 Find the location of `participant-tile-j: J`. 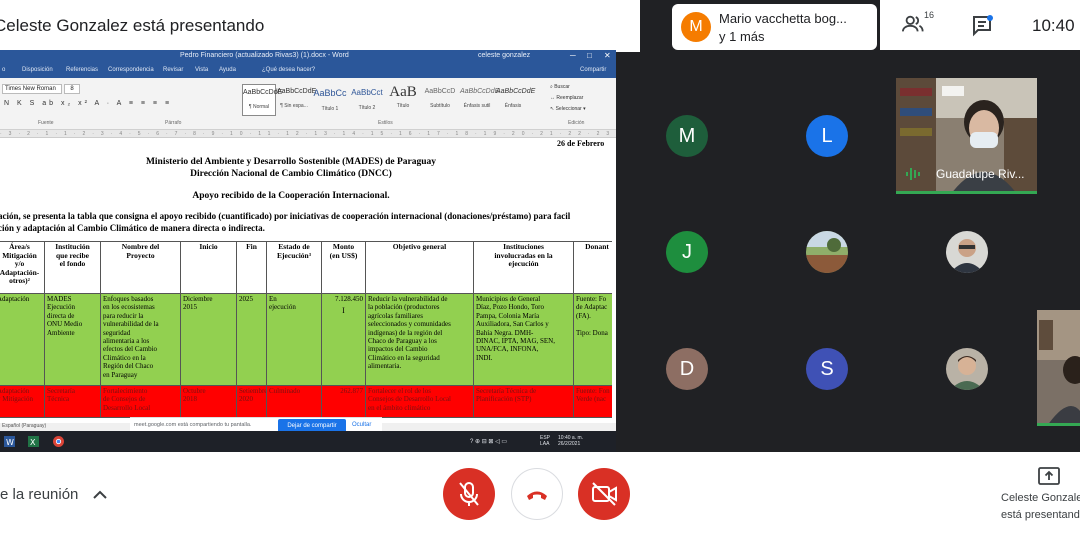

participant-tile-j: J is located at coordinates (687, 252).